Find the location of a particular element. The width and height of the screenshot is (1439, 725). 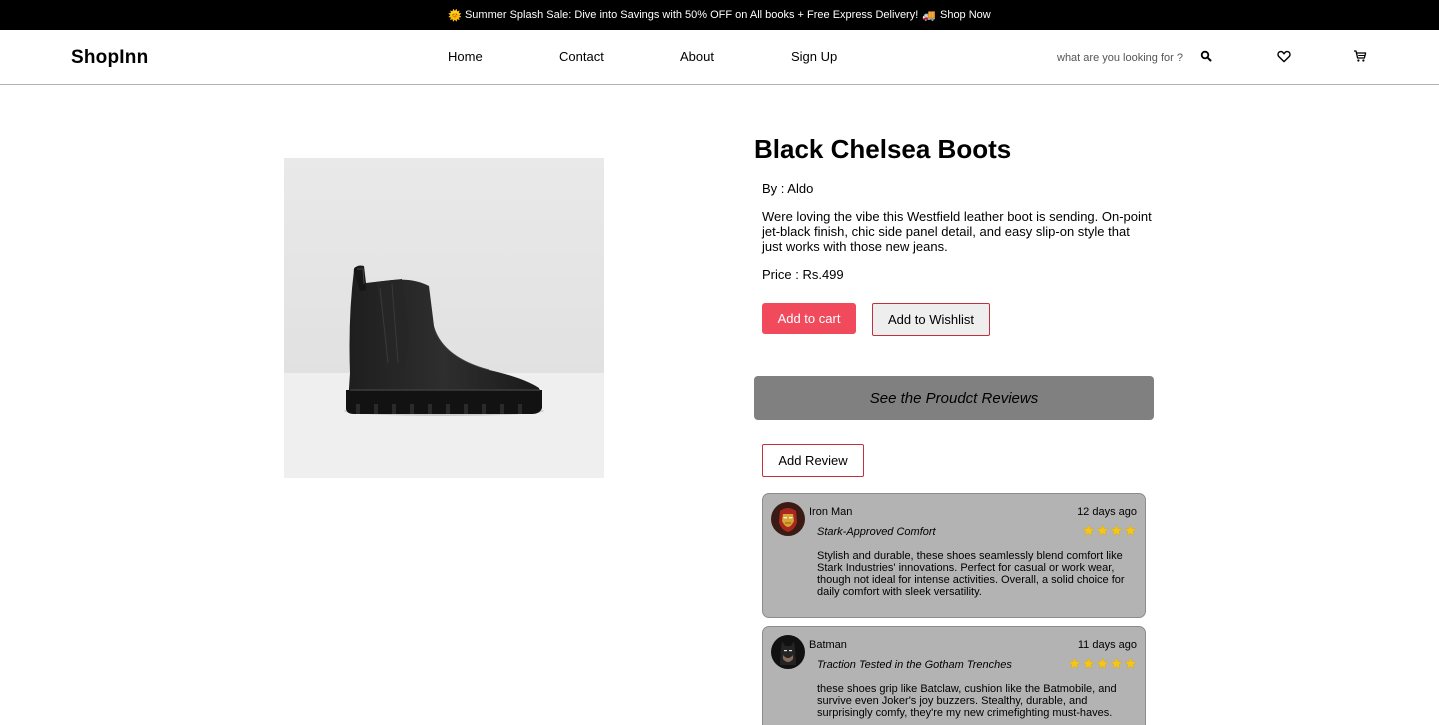

nav-signup: Sign Up is located at coordinates (814, 56).